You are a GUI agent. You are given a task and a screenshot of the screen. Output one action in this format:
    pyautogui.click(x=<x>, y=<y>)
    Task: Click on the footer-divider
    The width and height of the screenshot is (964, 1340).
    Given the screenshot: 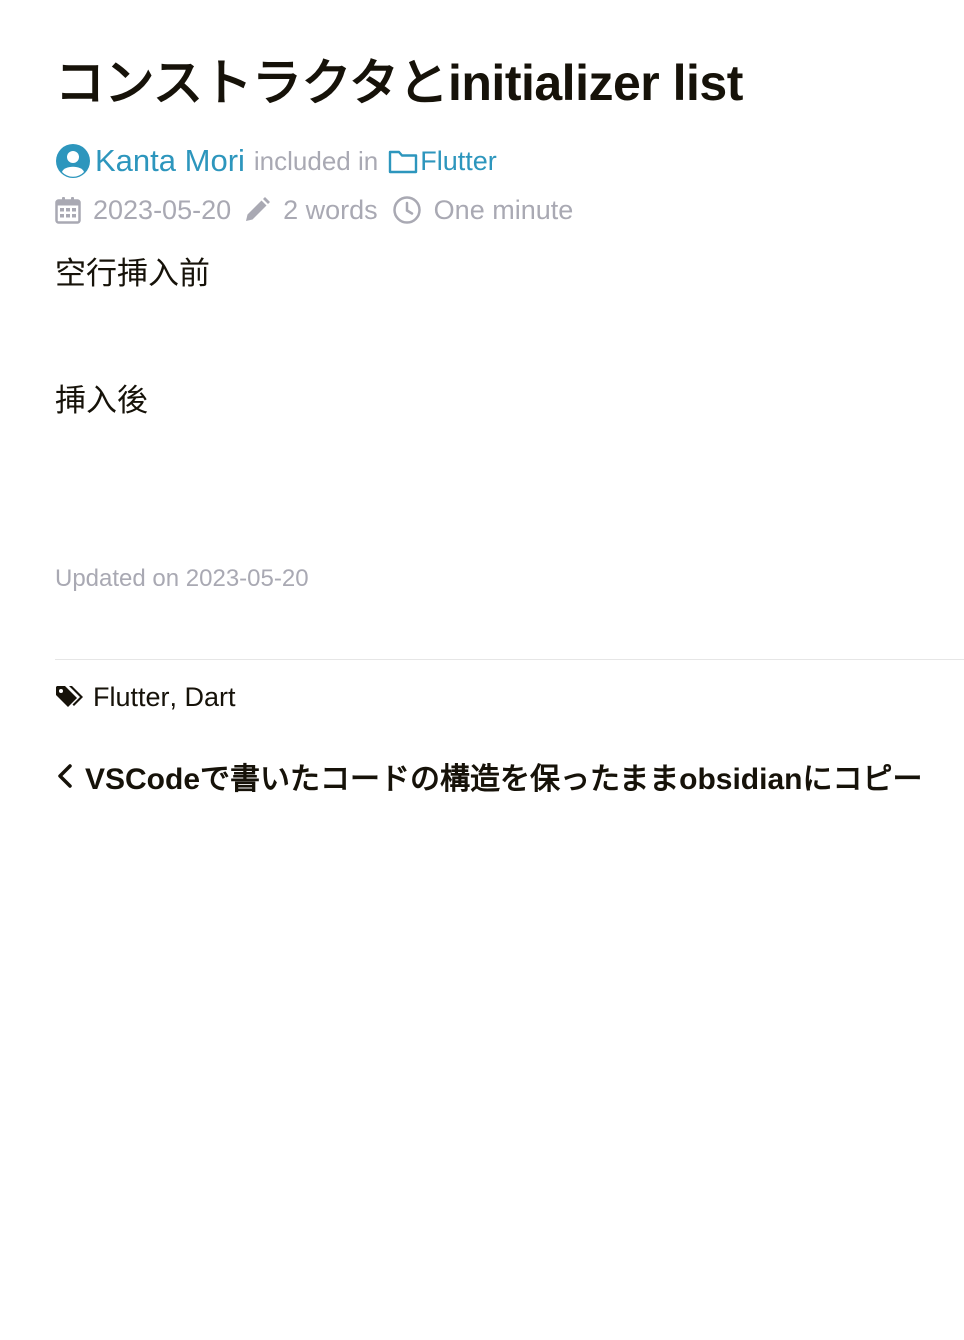 What is the action you would take?
    pyautogui.click(x=509, y=659)
    